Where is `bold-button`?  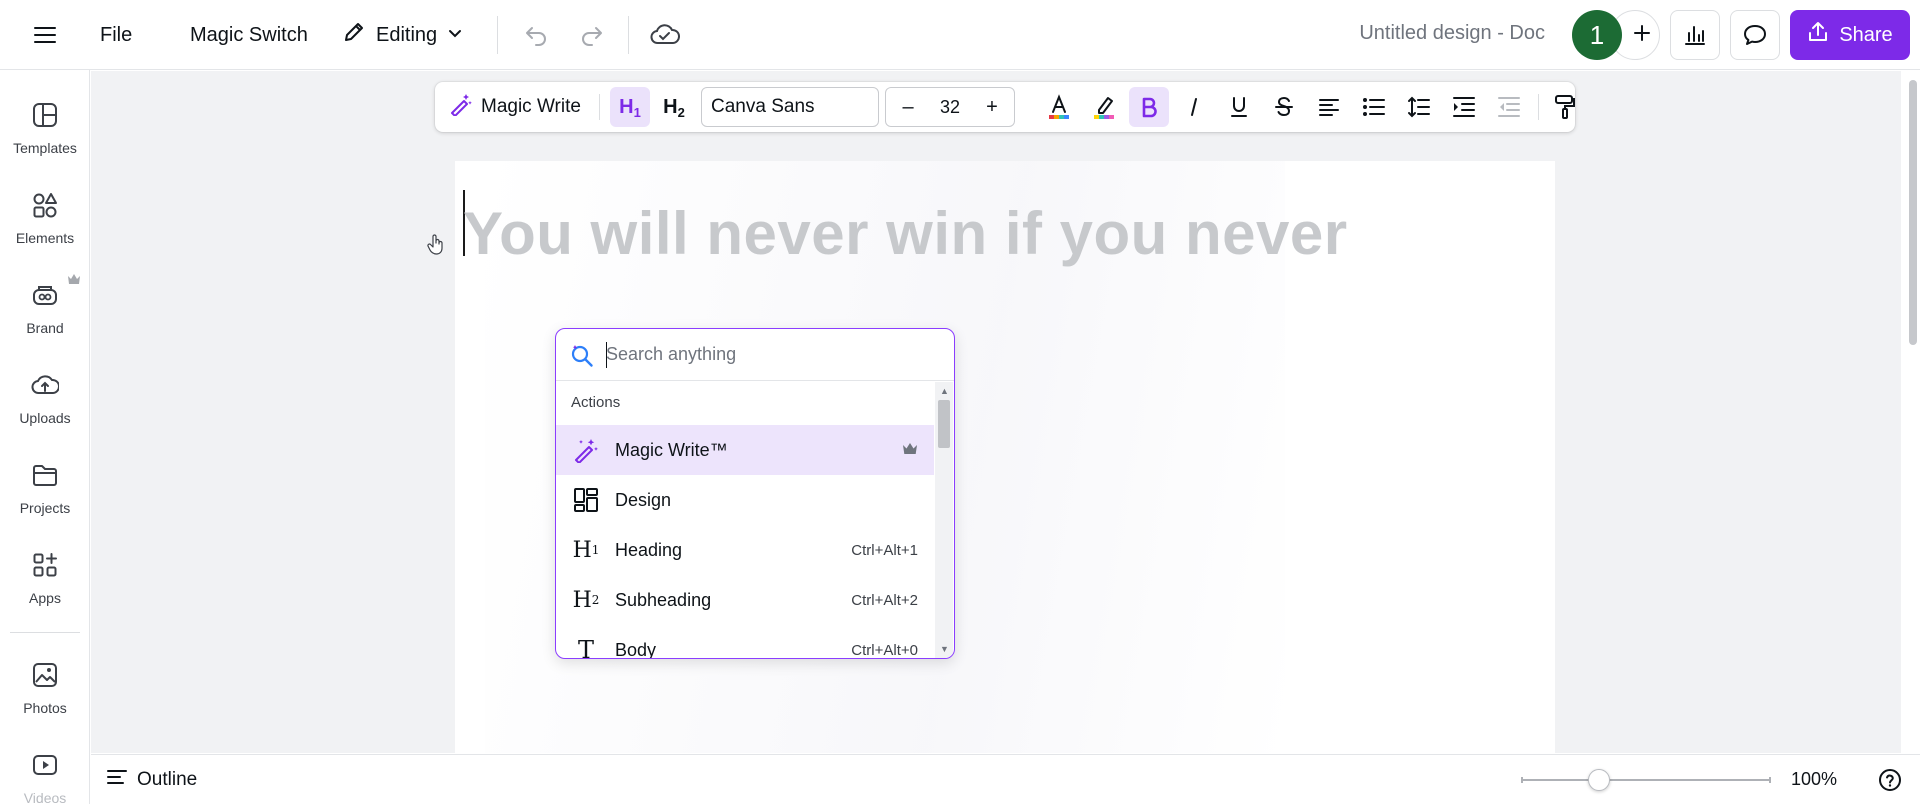 bold-button is located at coordinates (1149, 107).